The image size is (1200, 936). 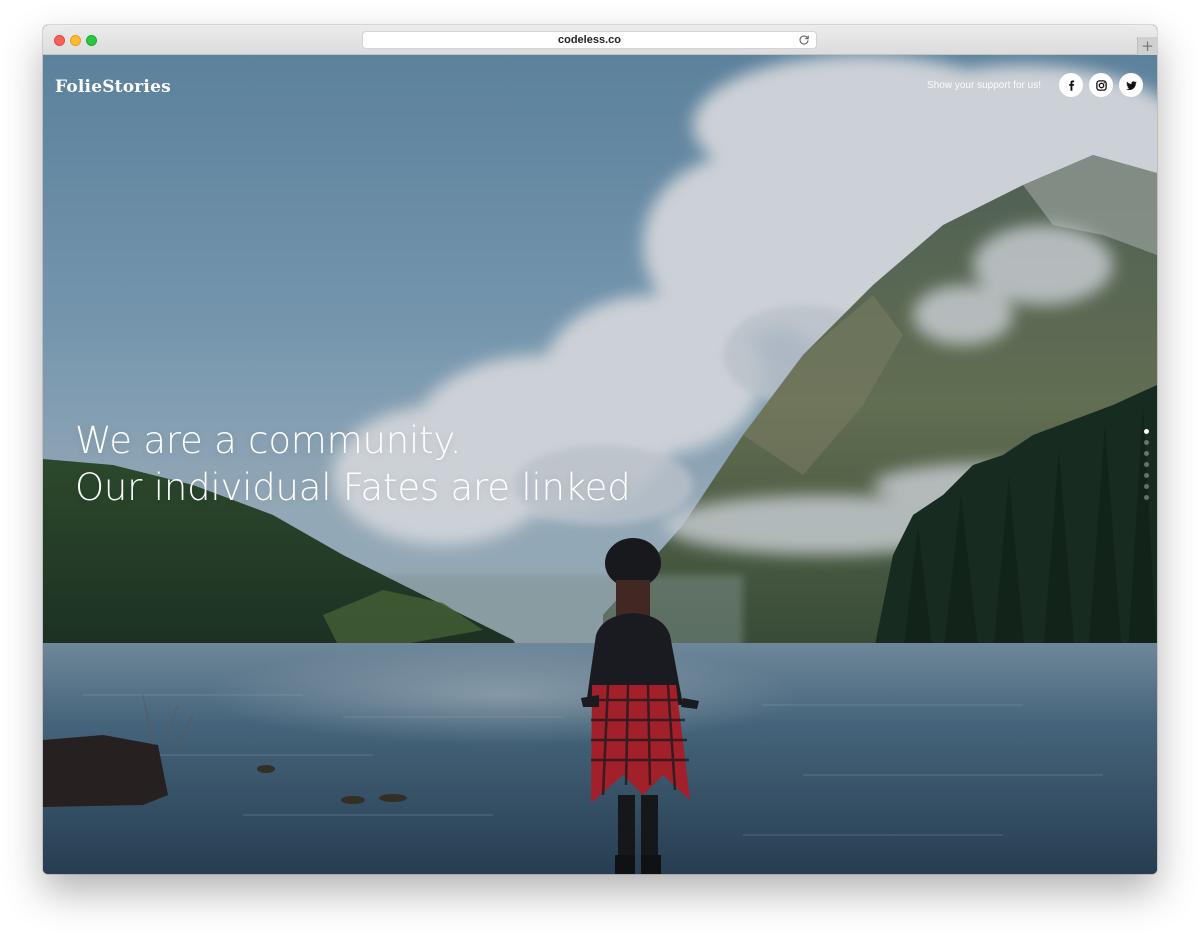 What do you see at coordinates (91, 40) in the screenshot?
I see `maximize-window-button` at bounding box center [91, 40].